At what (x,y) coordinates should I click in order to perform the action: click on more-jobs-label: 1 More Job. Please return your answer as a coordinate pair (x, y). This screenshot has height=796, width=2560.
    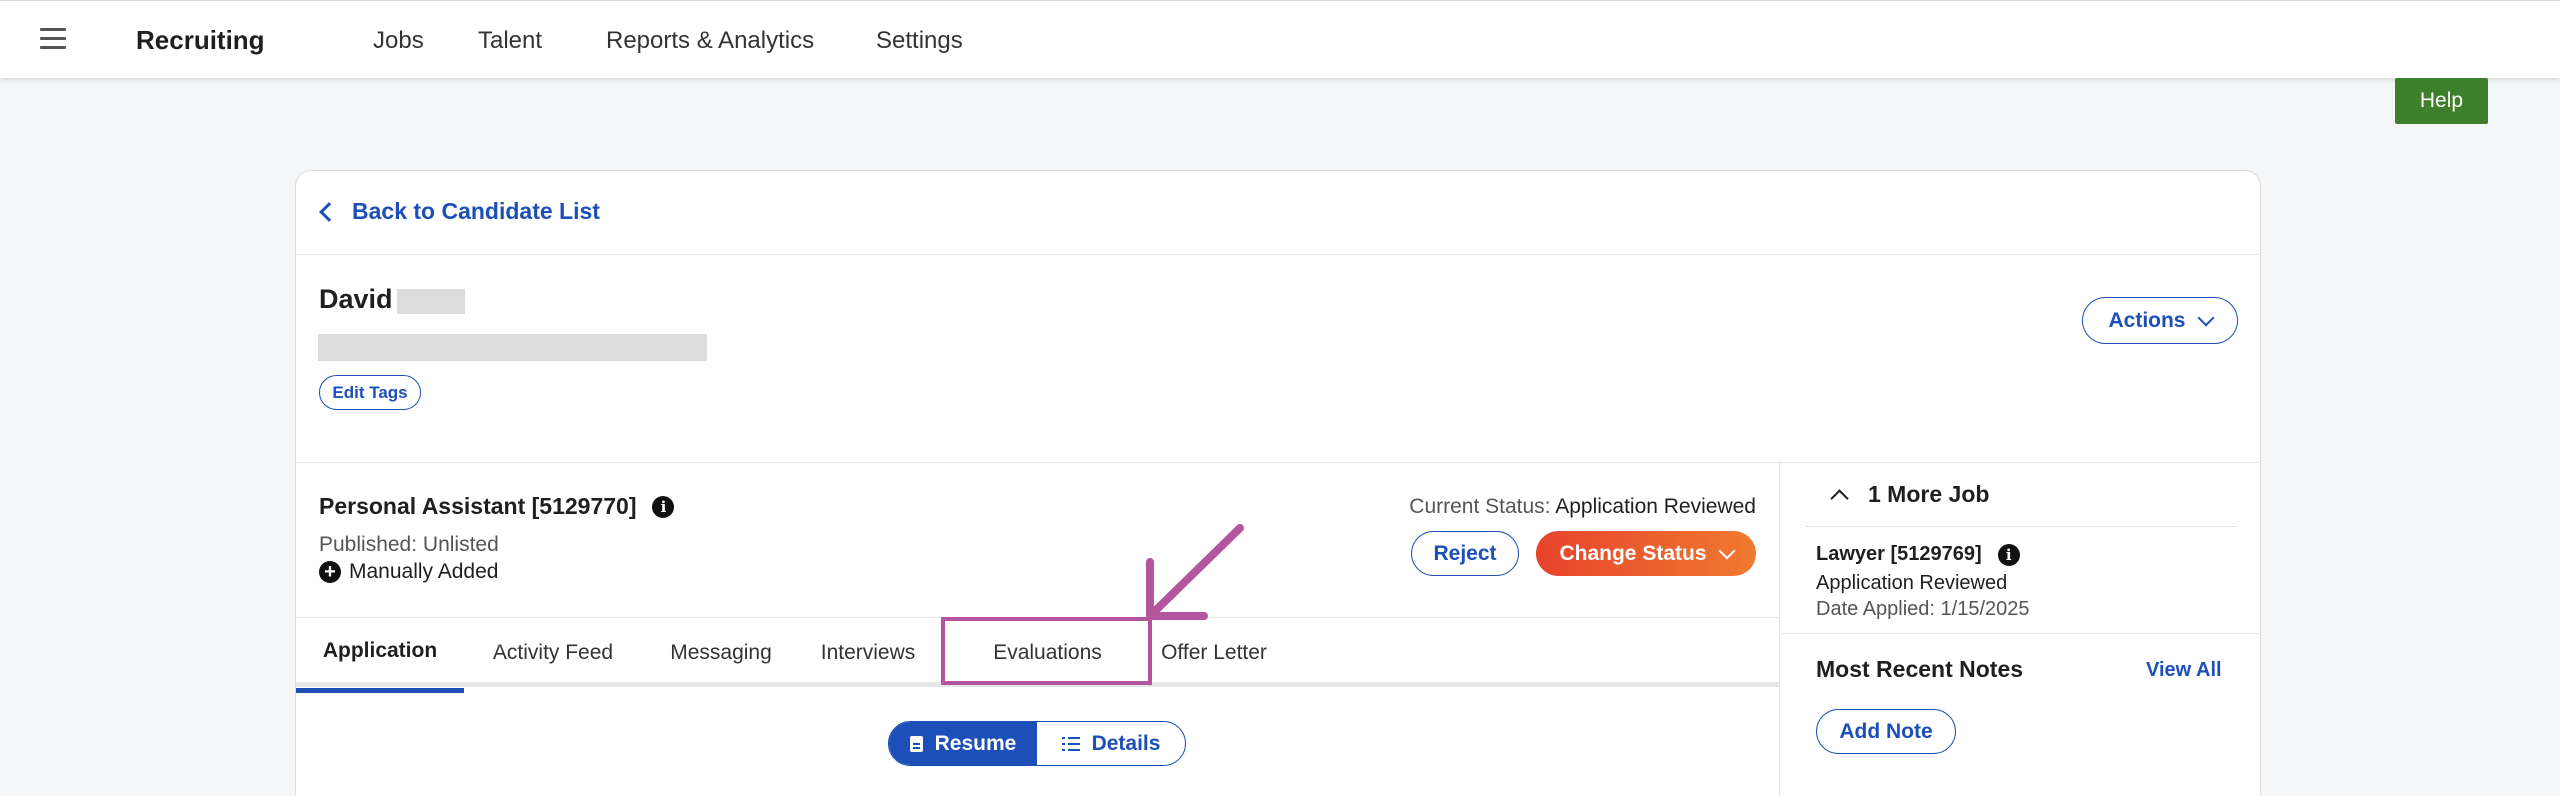
    Looking at the image, I should click on (1929, 494).